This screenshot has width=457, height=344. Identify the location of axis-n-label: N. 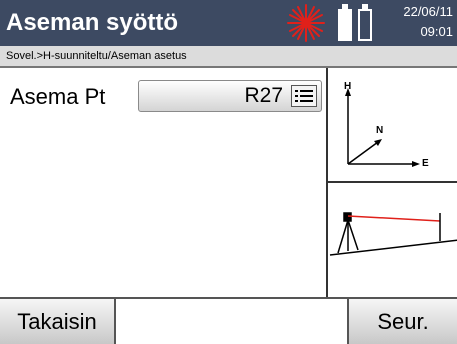
(380, 130).